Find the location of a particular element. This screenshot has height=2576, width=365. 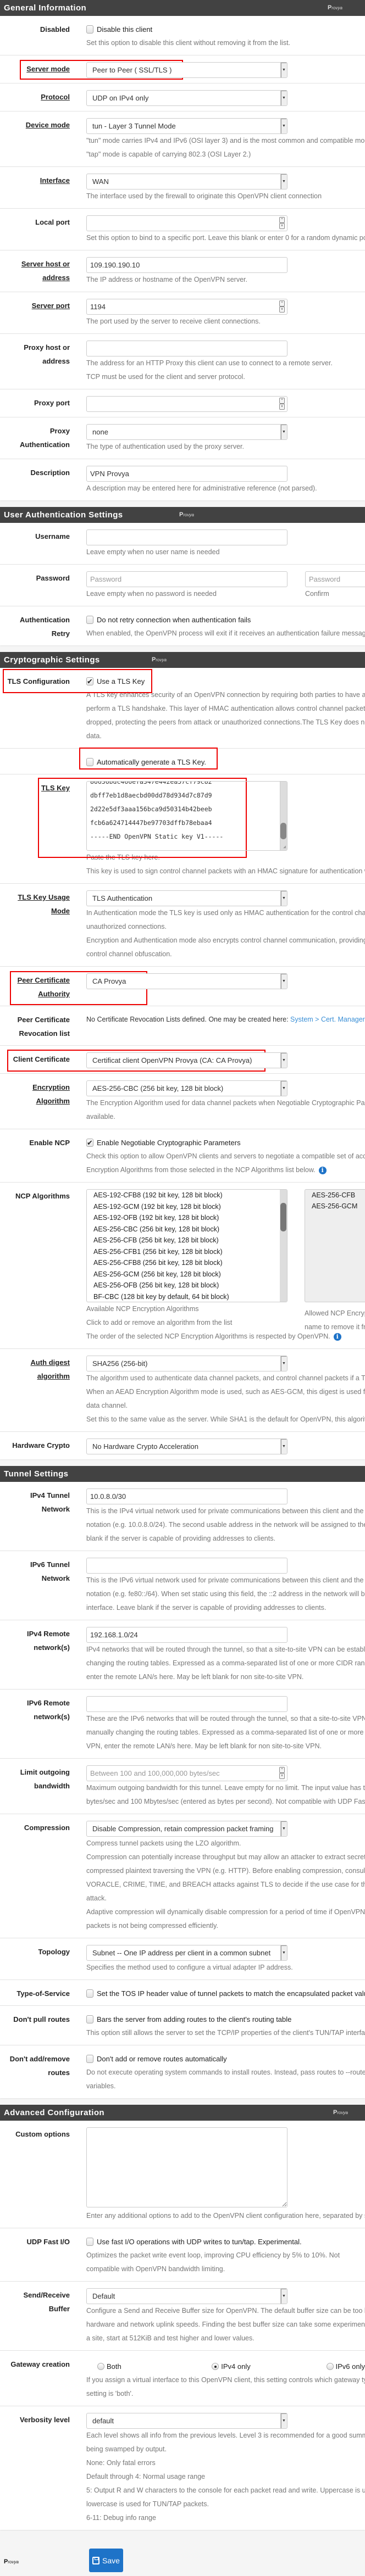

field-label: Don't pull routes is located at coordinates (41, 2019).